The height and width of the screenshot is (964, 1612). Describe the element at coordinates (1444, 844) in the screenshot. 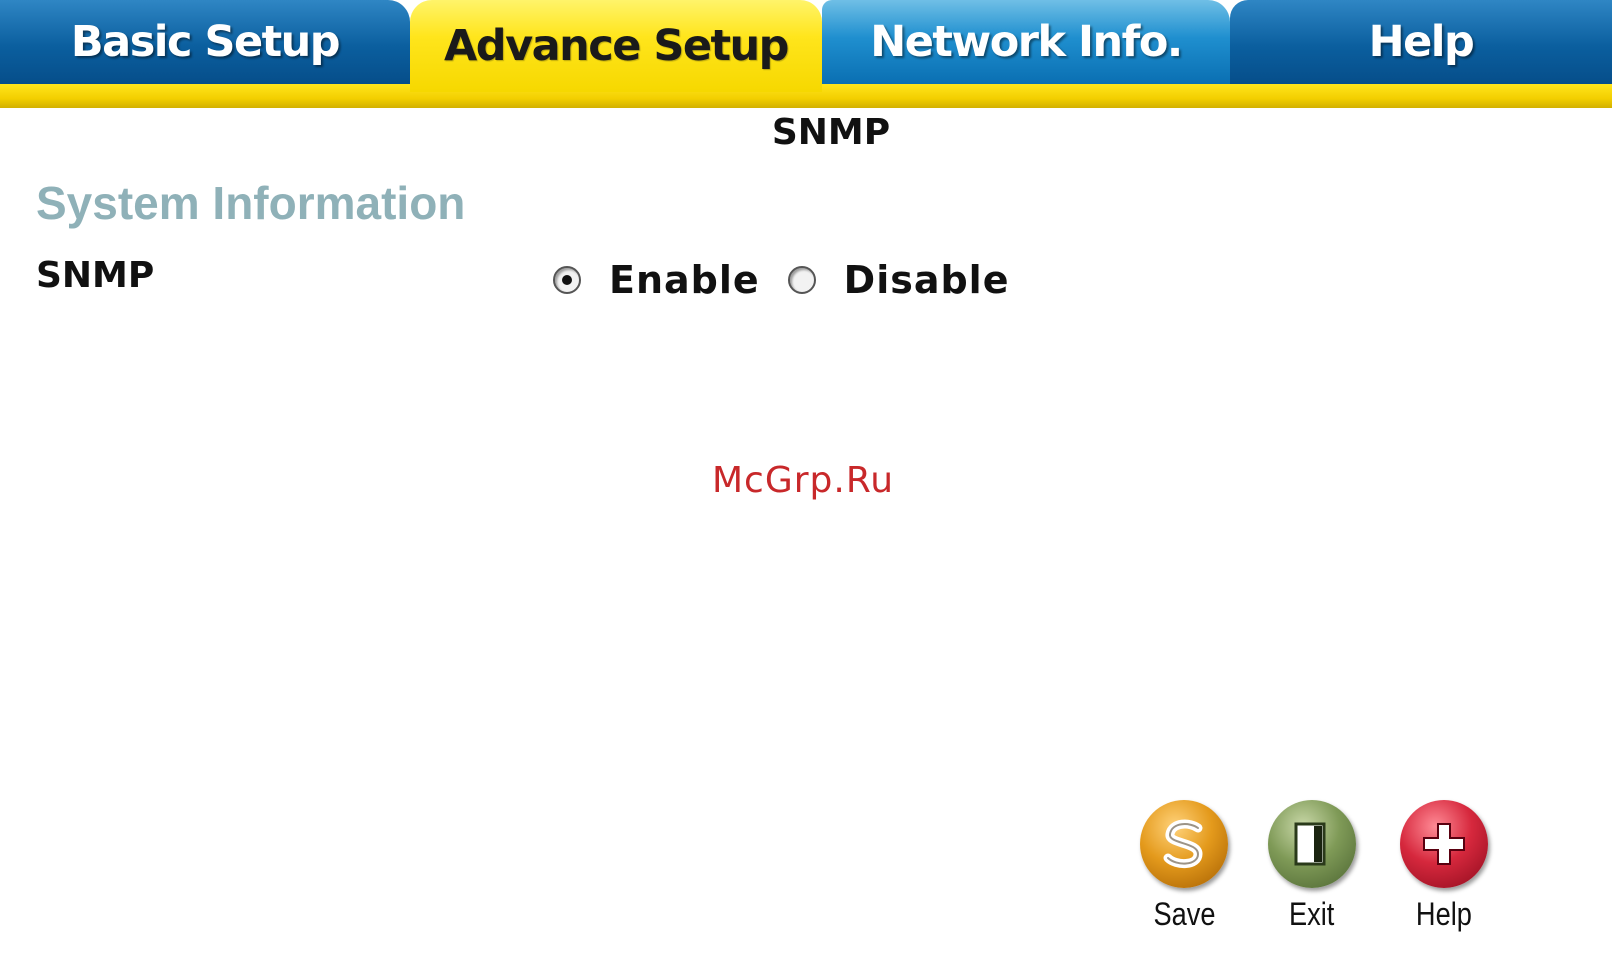

I see `help-plus-icon` at that location.